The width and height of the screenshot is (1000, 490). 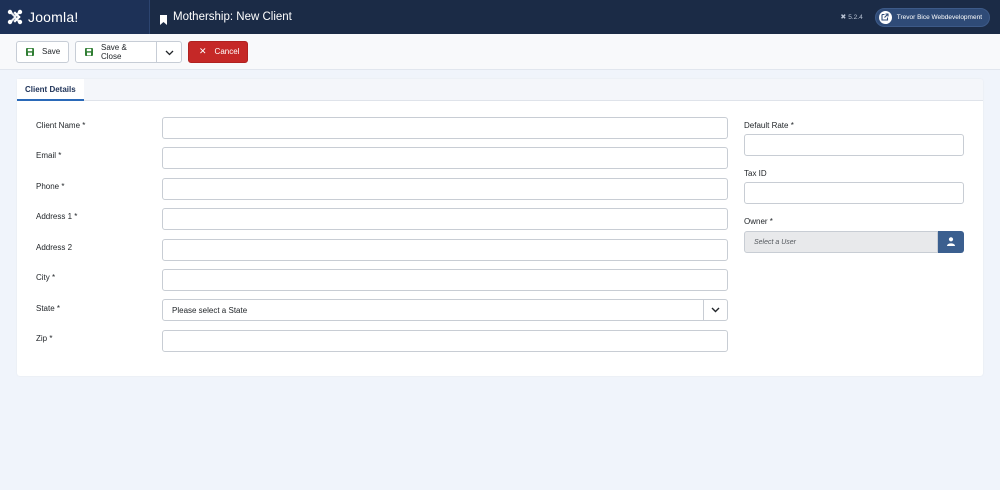 What do you see at coordinates (53, 17) in the screenshot?
I see `logo-text: Joomla!` at bounding box center [53, 17].